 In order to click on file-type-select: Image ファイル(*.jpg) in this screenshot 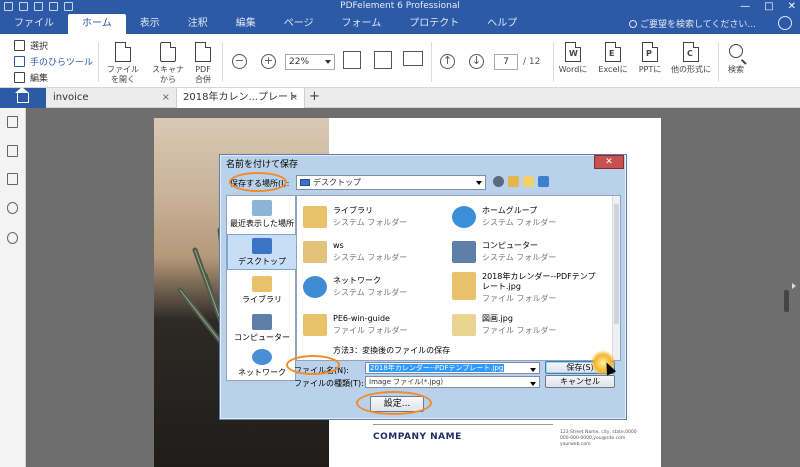, I will do `click(452, 382)`.